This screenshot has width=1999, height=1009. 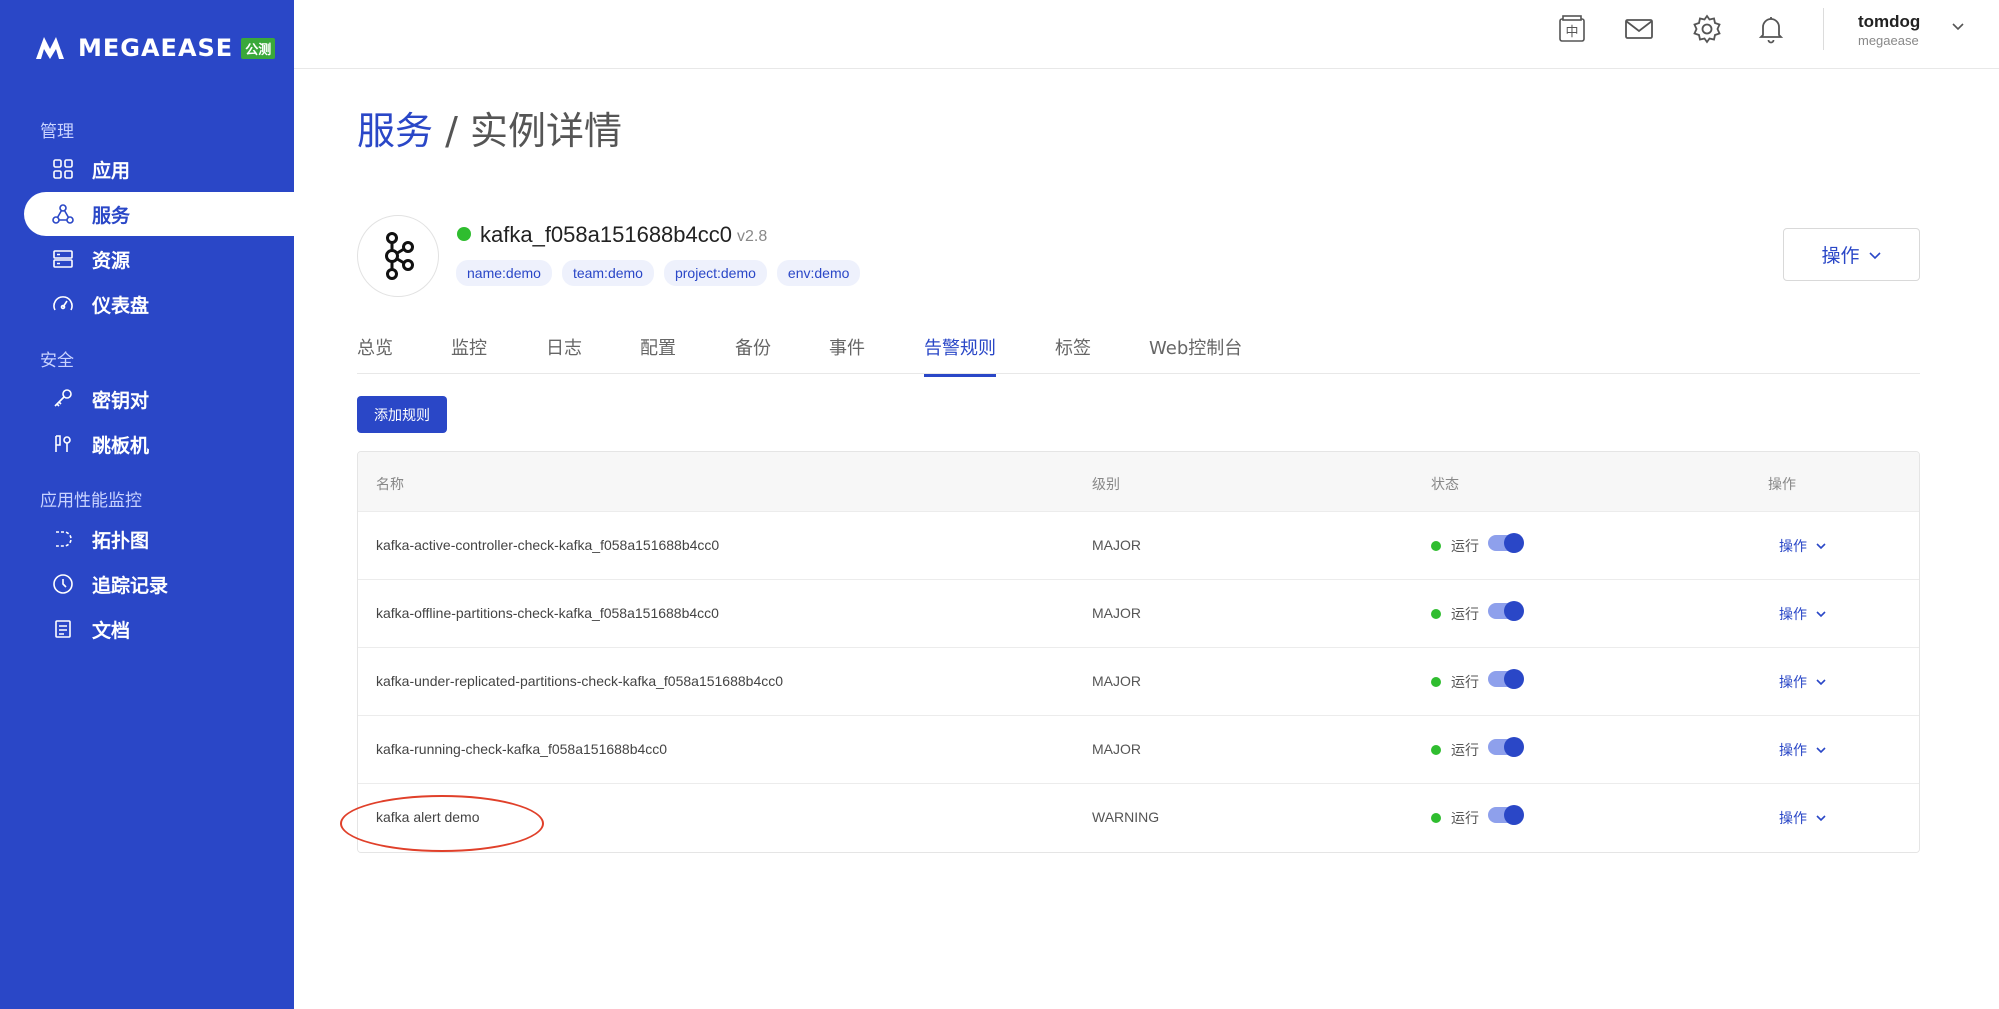 What do you see at coordinates (1889, 22) in the screenshot?
I see `user-name: tomdog` at bounding box center [1889, 22].